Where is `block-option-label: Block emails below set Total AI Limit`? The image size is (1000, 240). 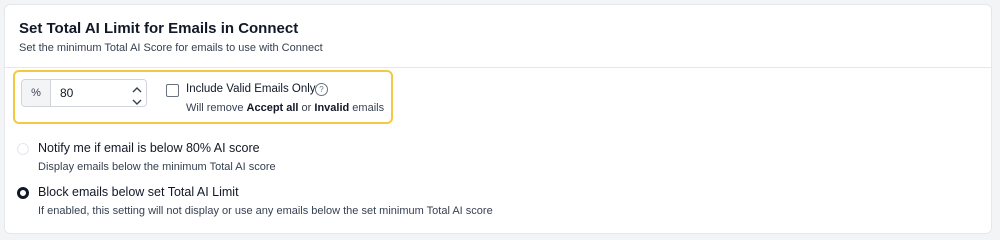 block-option-label: Block emails below set Total AI Limit is located at coordinates (138, 192).